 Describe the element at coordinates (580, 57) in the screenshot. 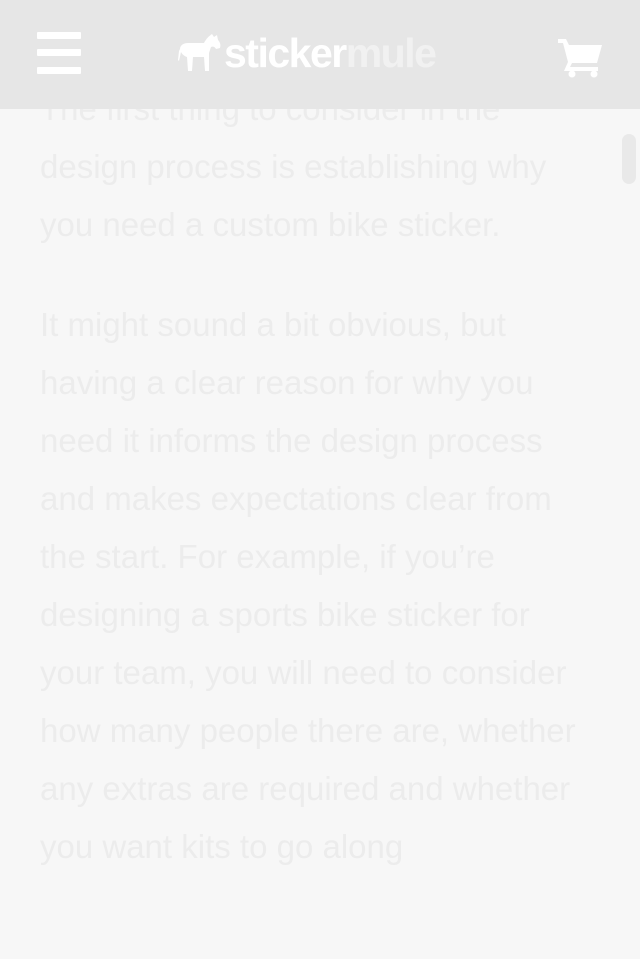

I see `shopping-cart-icon` at that location.